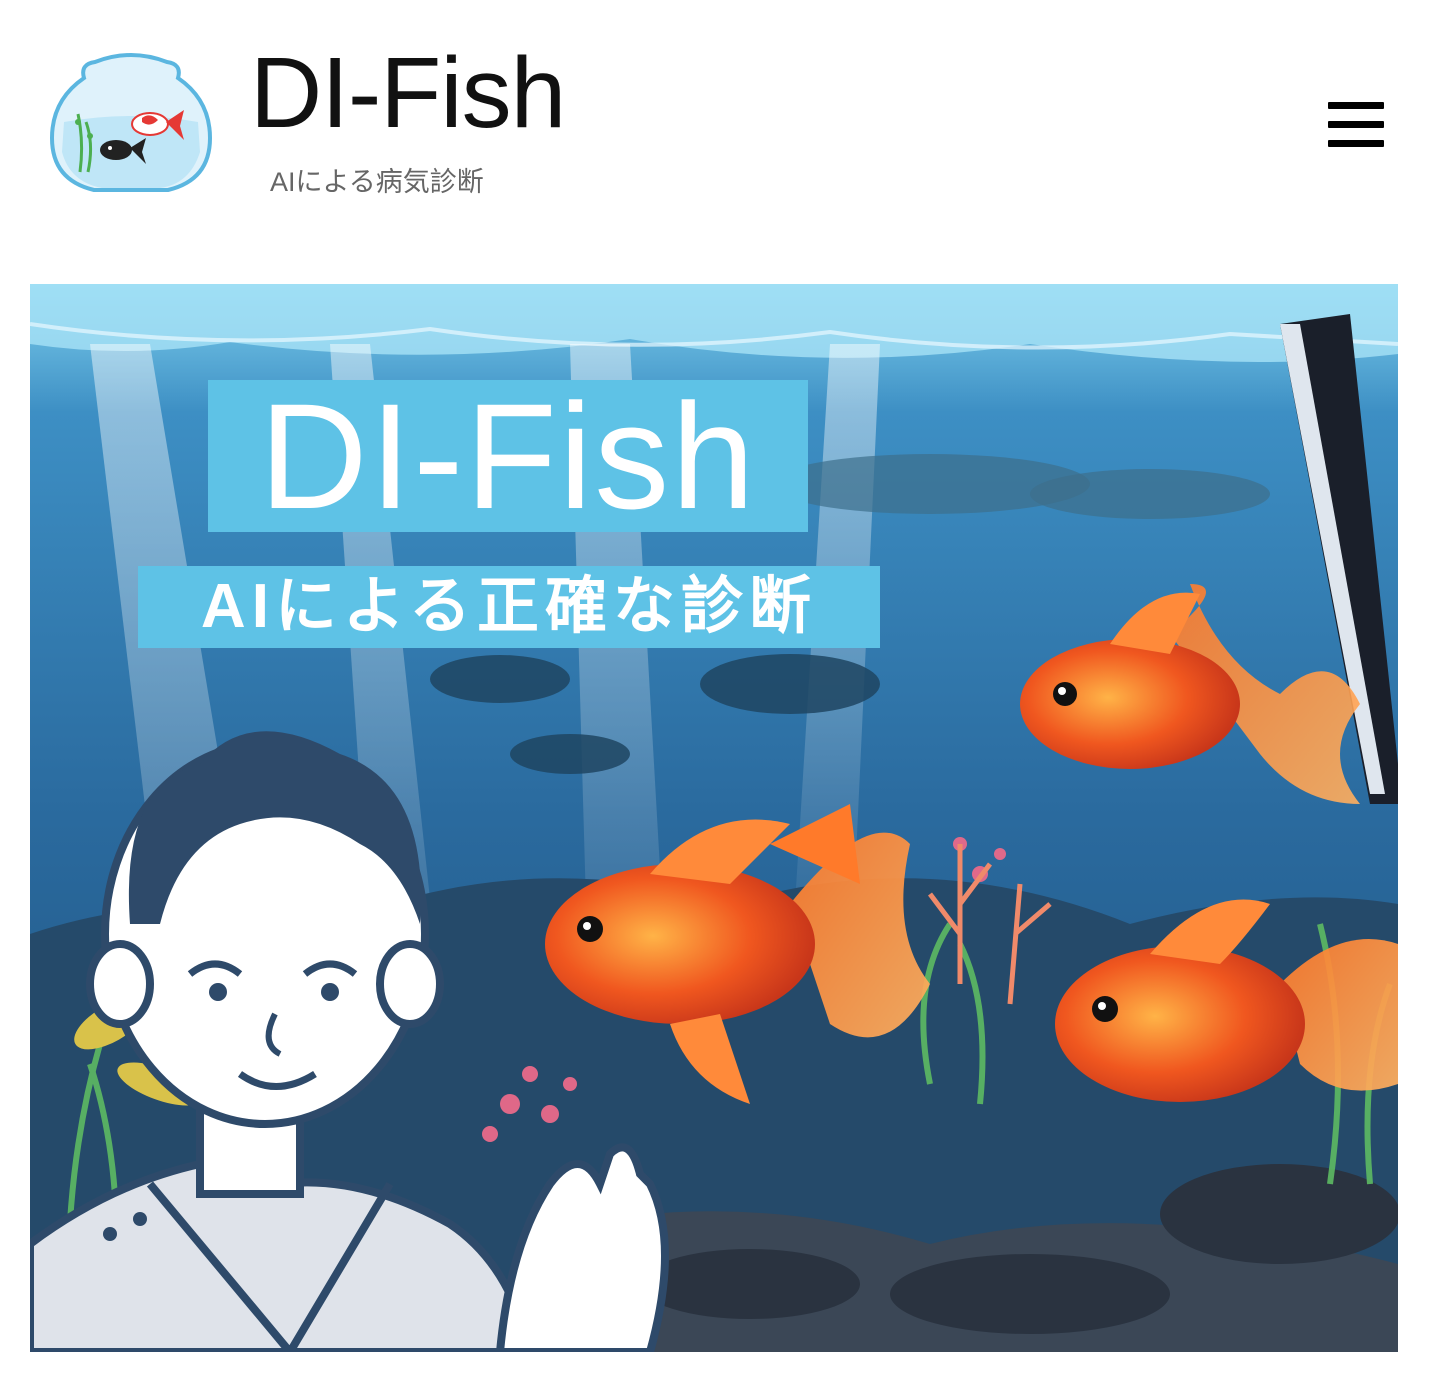  Describe the element at coordinates (377, 182) in the screenshot. I see `site-subtitle: AIによる病気診断` at that location.